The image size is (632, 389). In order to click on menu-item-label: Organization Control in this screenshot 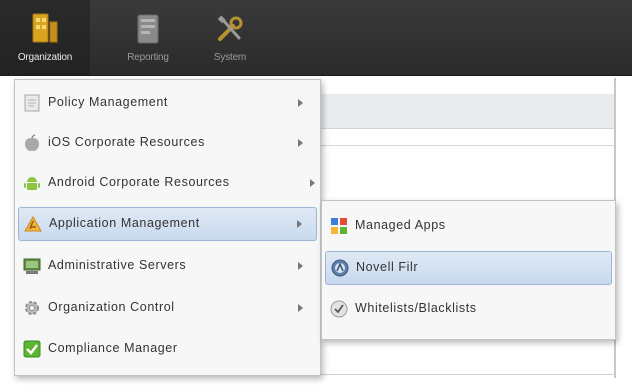, I will do `click(111, 307)`.